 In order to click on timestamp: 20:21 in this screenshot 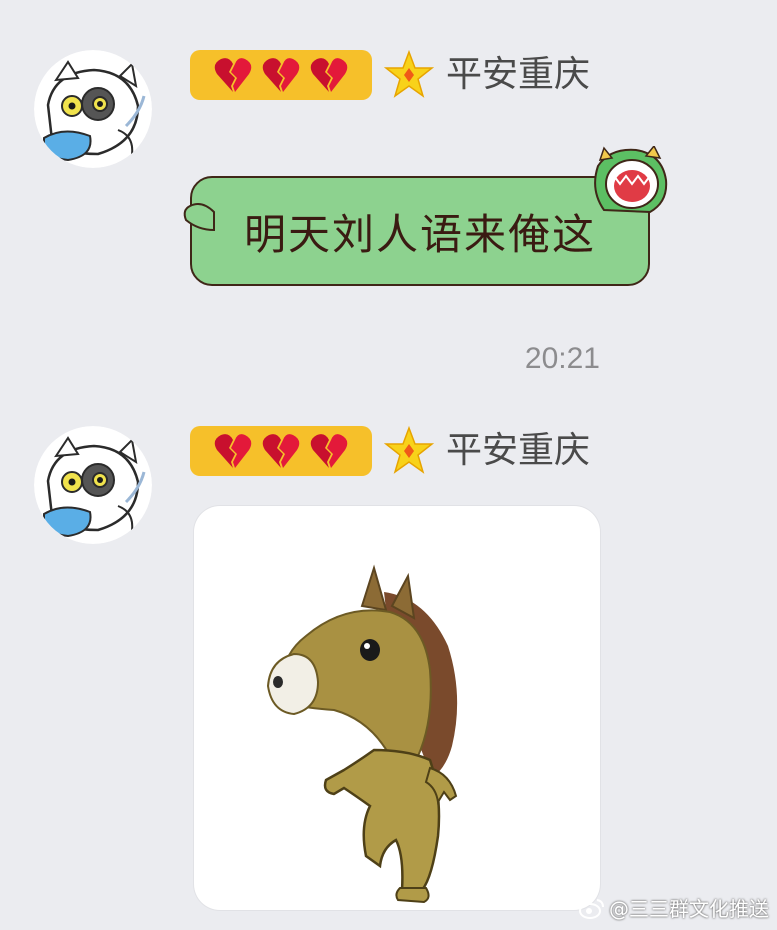, I will do `click(562, 358)`.